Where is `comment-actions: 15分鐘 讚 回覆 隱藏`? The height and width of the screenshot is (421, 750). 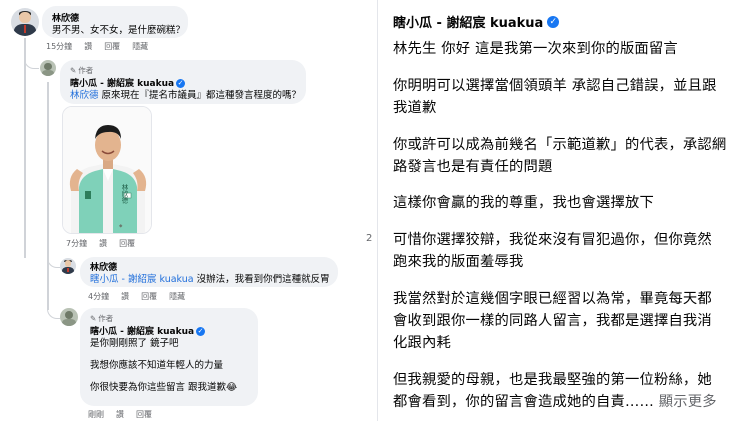 comment-actions: 15分鐘 讚 回覆 隱藏 is located at coordinates (97, 46).